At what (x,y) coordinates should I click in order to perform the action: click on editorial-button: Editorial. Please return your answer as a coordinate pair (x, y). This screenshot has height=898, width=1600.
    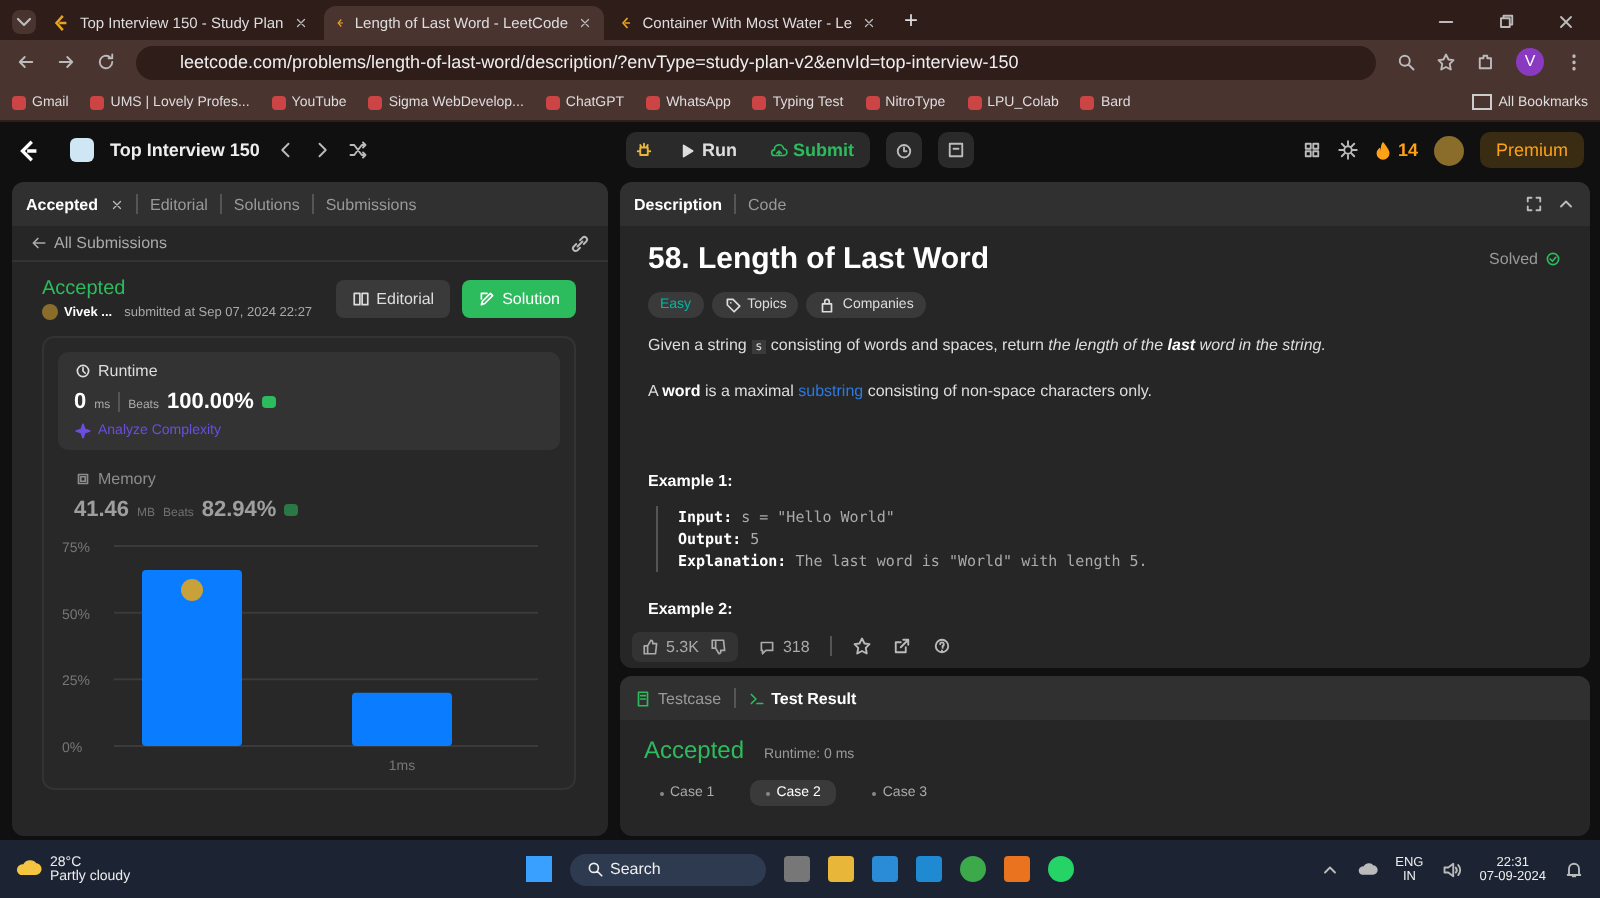
    Looking at the image, I should click on (393, 299).